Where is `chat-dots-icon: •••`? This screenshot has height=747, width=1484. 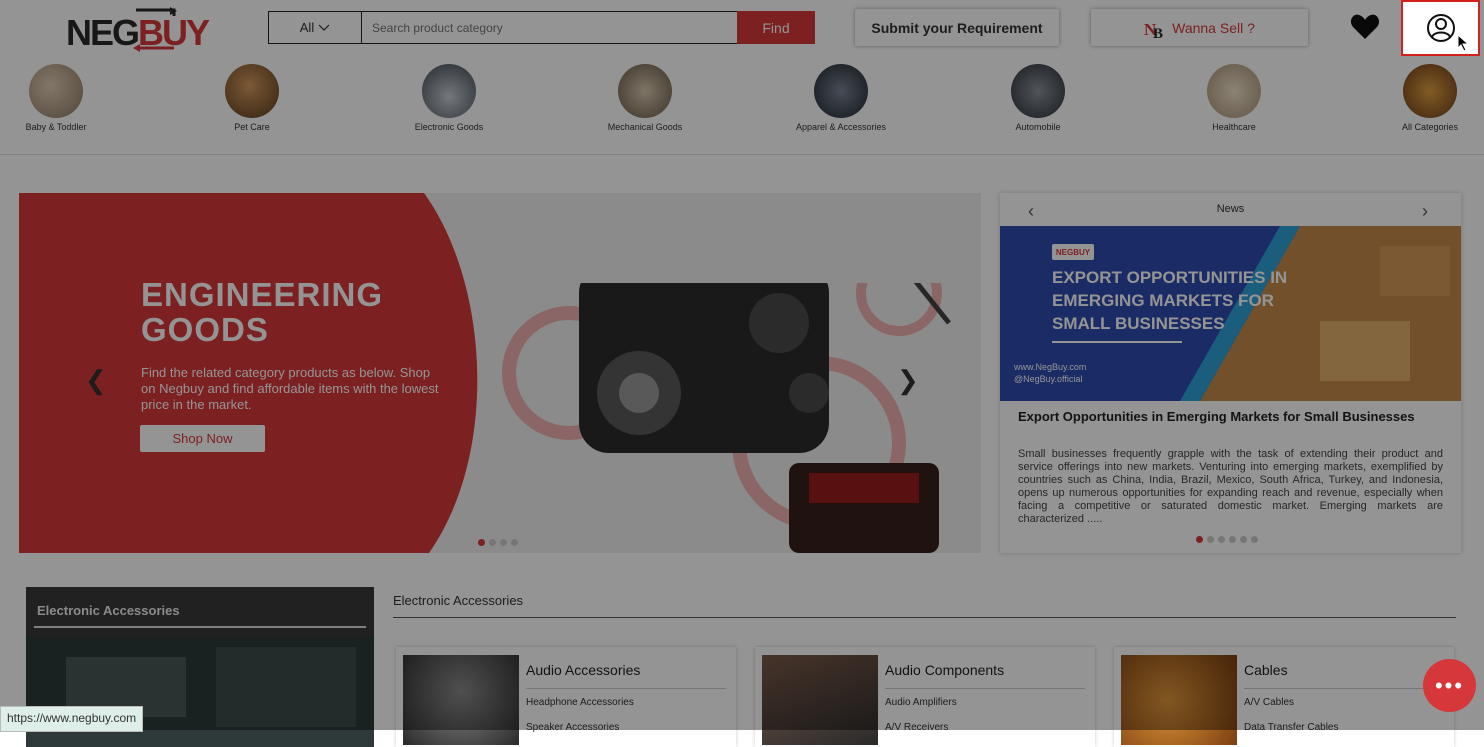 chat-dots-icon: ••• is located at coordinates (1449, 685).